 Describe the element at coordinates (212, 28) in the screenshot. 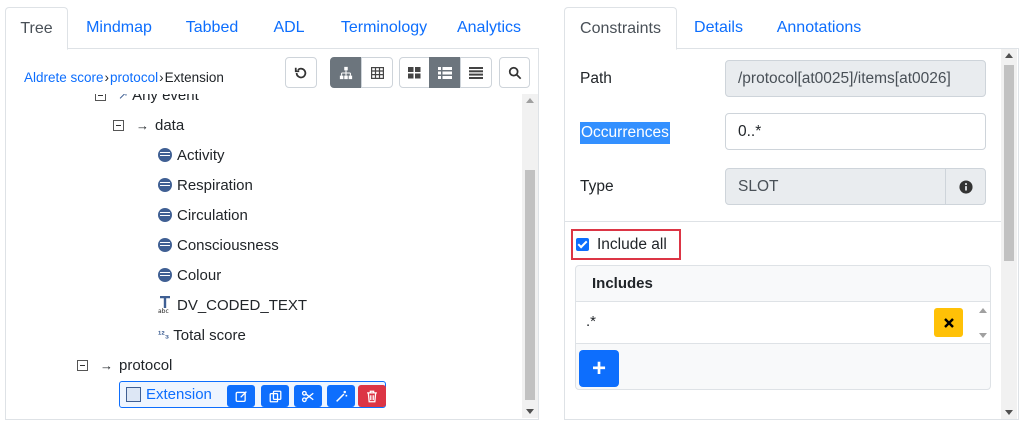

I see `tab-tabbed: Tabbed` at that location.